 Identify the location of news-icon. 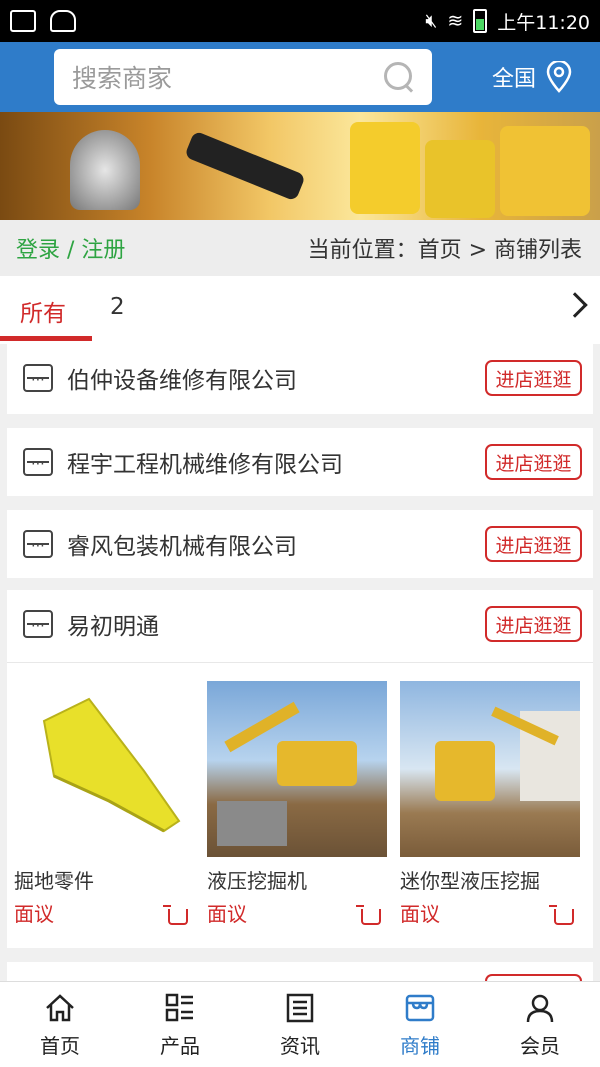
(300, 1008).